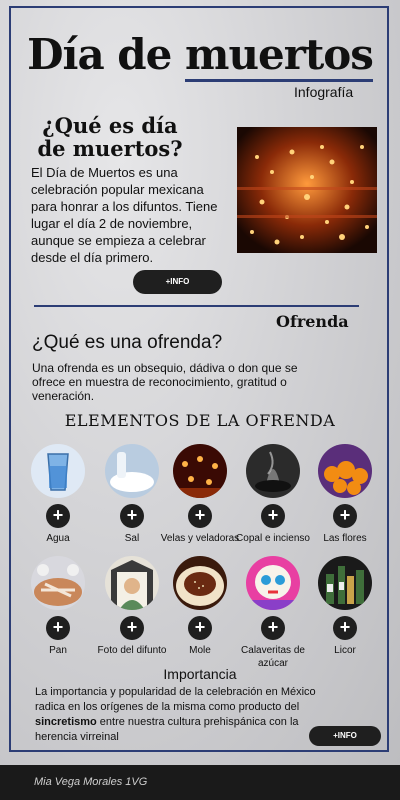 This screenshot has height=800, width=400. I want to click on element-label: Copal e incienso, so click(273, 538).